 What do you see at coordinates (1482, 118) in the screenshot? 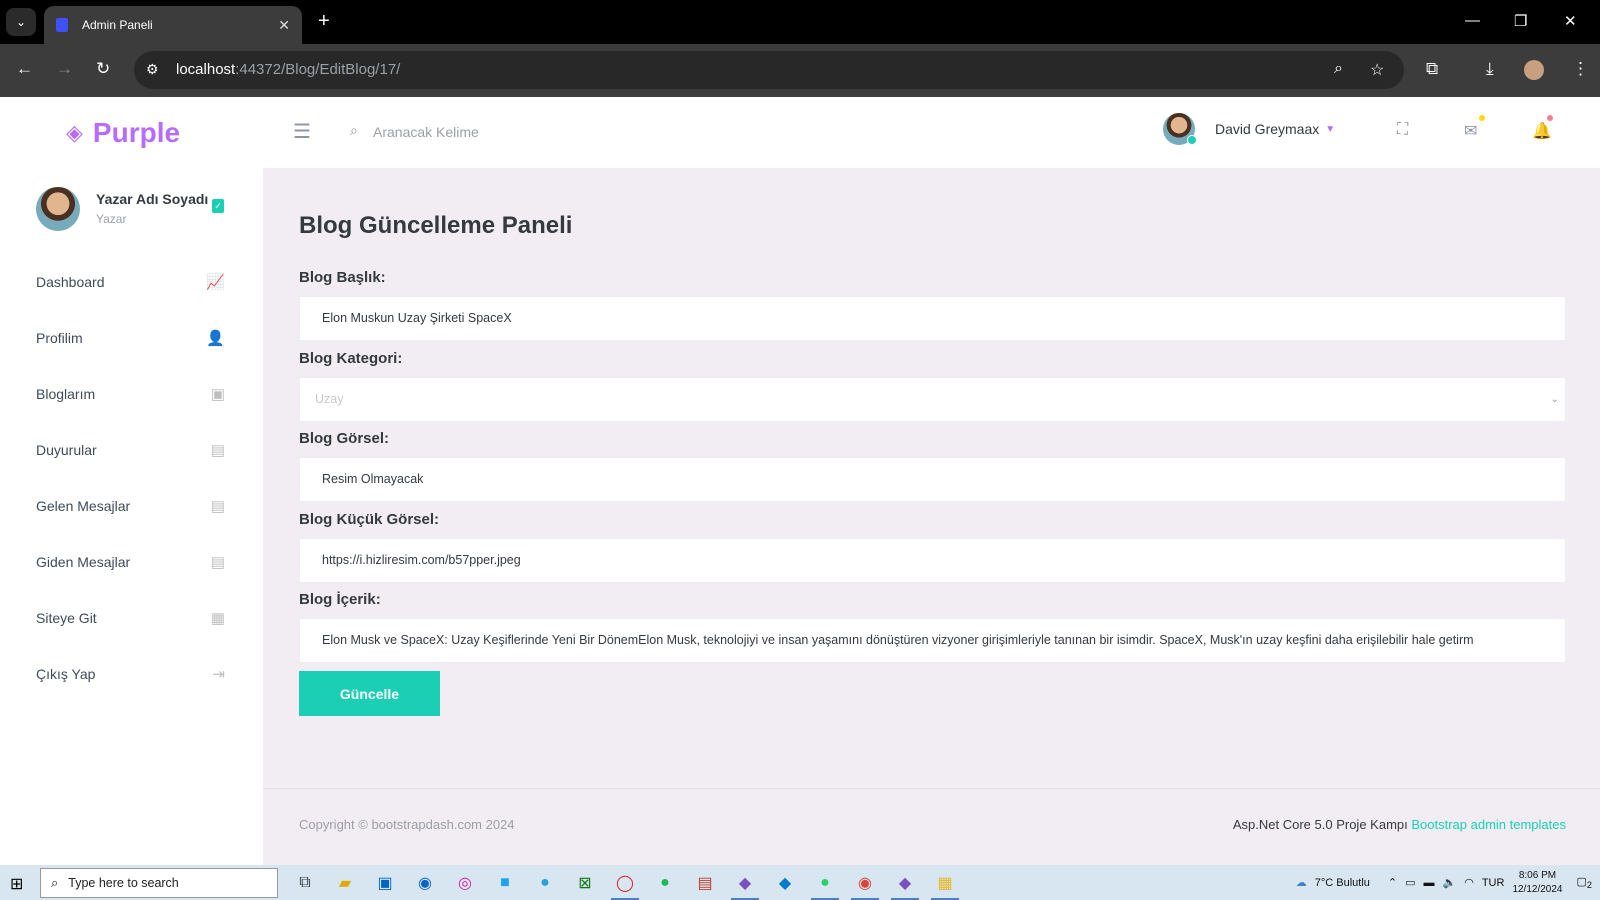
I see `mail-notification-dot` at bounding box center [1482, 118].